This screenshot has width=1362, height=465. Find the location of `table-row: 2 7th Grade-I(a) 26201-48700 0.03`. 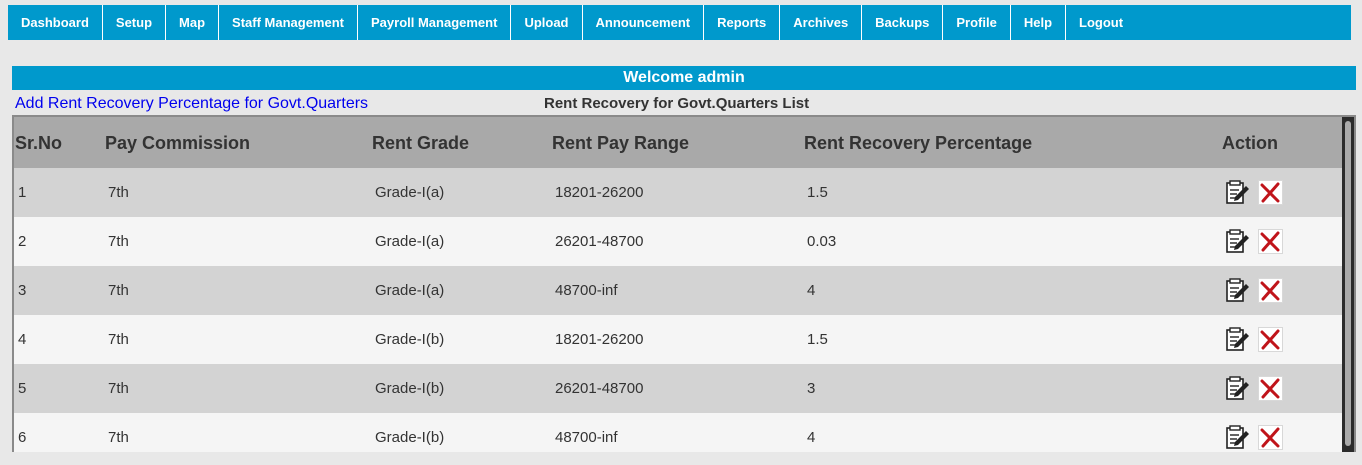

table-row: 2 7th Grade-I(a) 26201-48700 0.03 is located at coordinates (679, 241).